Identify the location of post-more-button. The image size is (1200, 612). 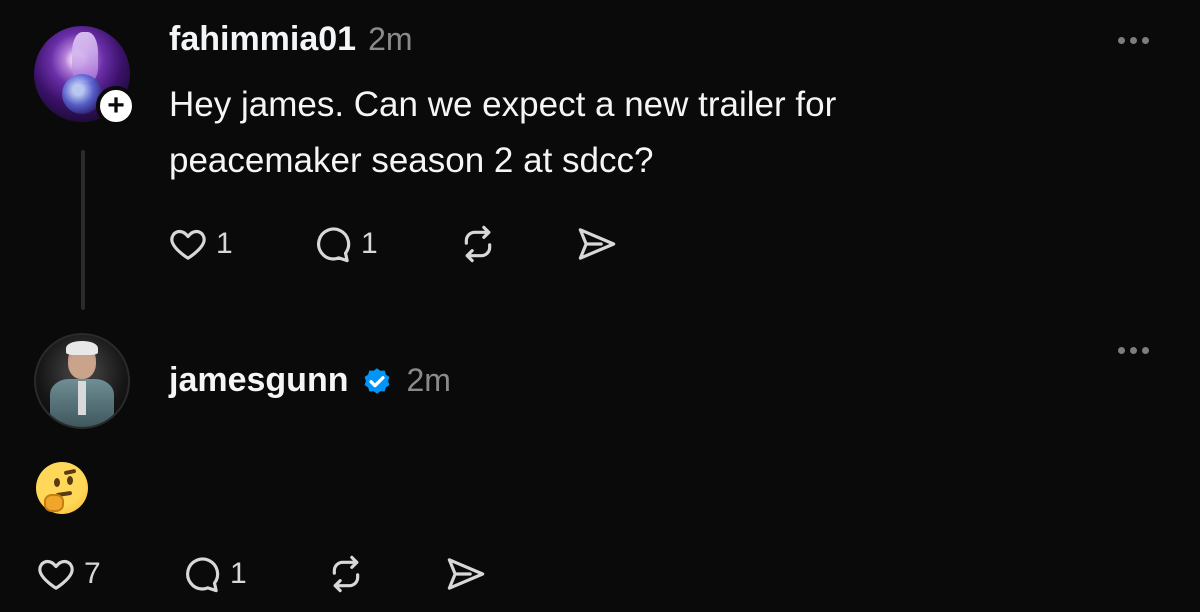
(1133, 40).